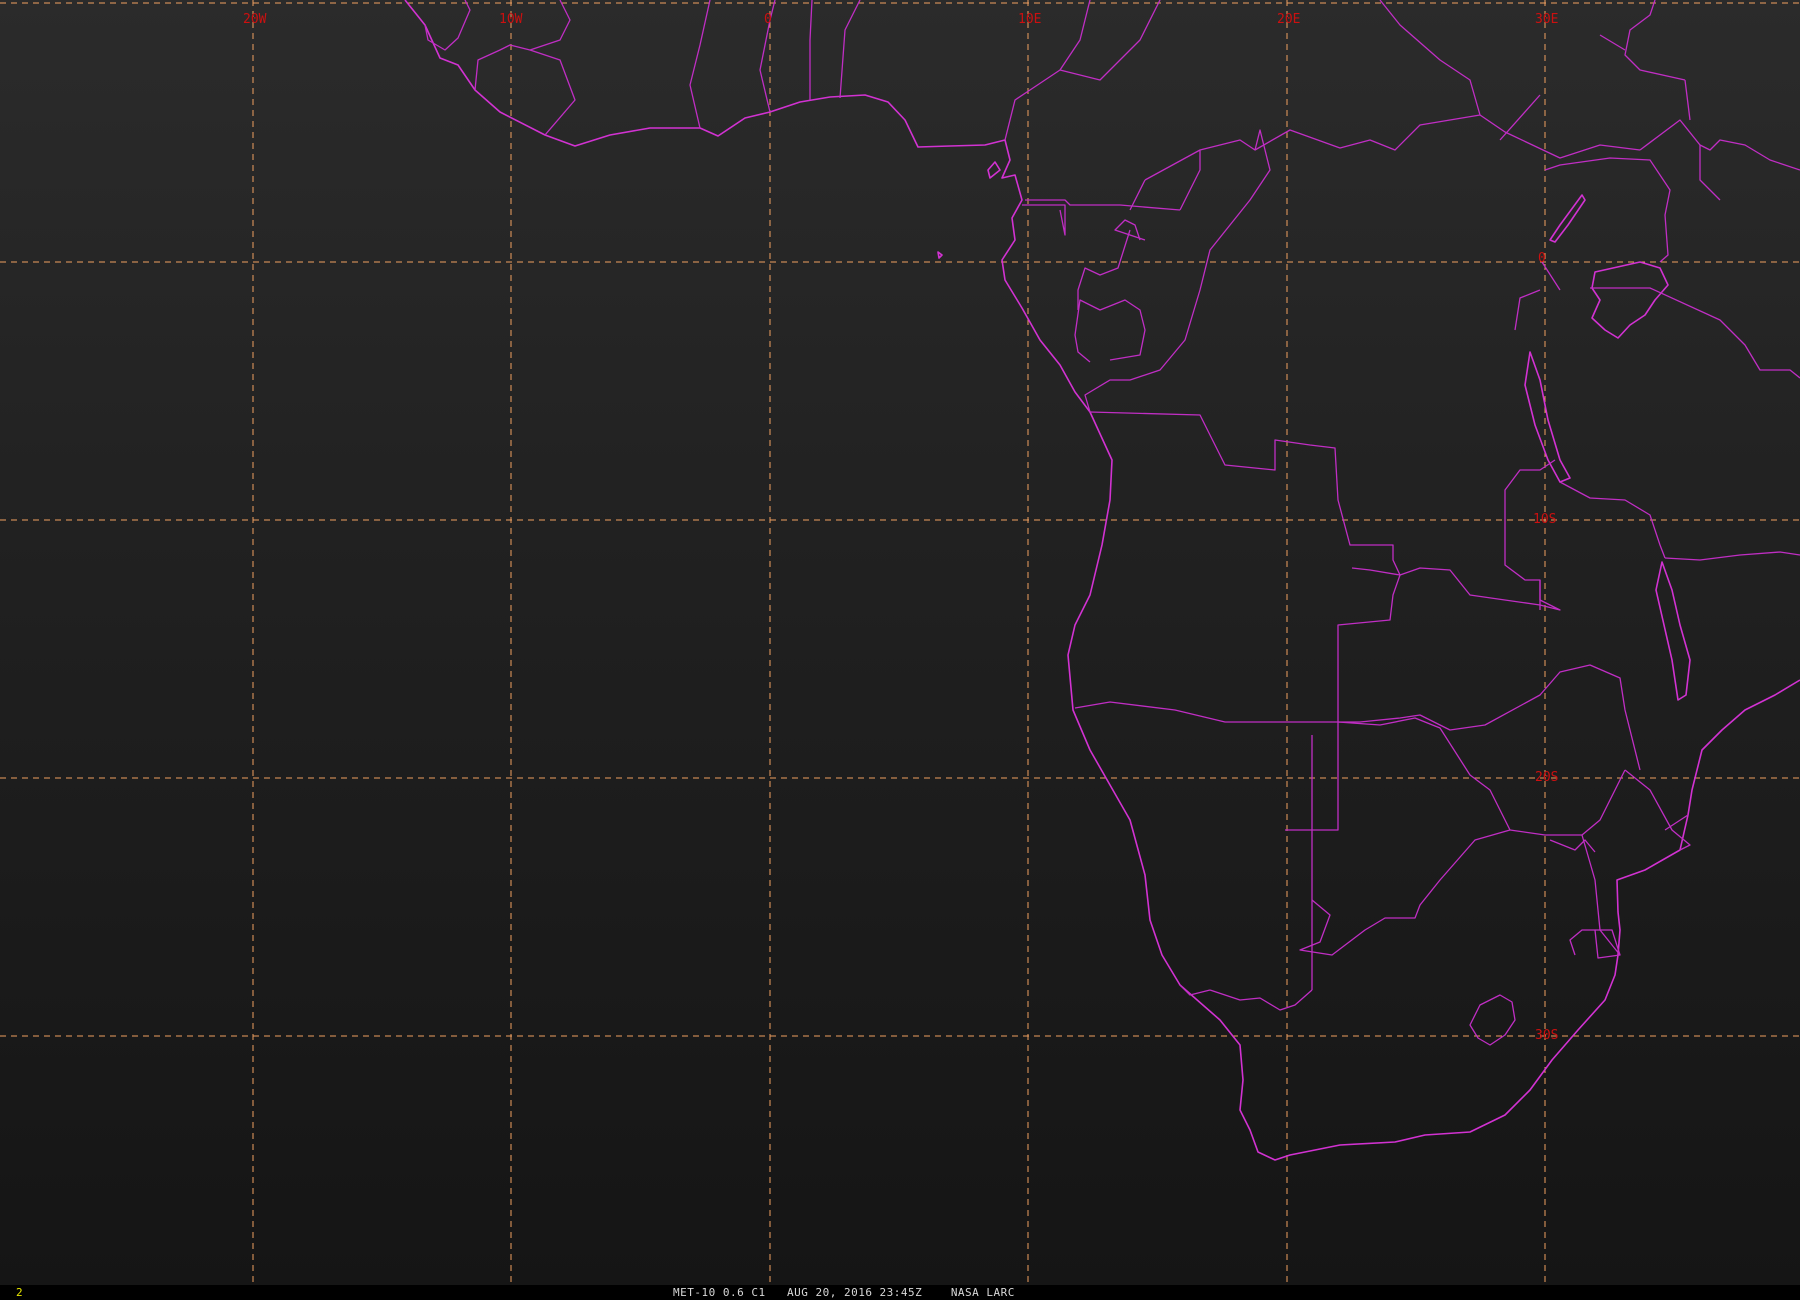 The image size is (1800, 1300). I want to click on image-datetime: AUG 20, 2016 23:45Z, so click(854, 1292).